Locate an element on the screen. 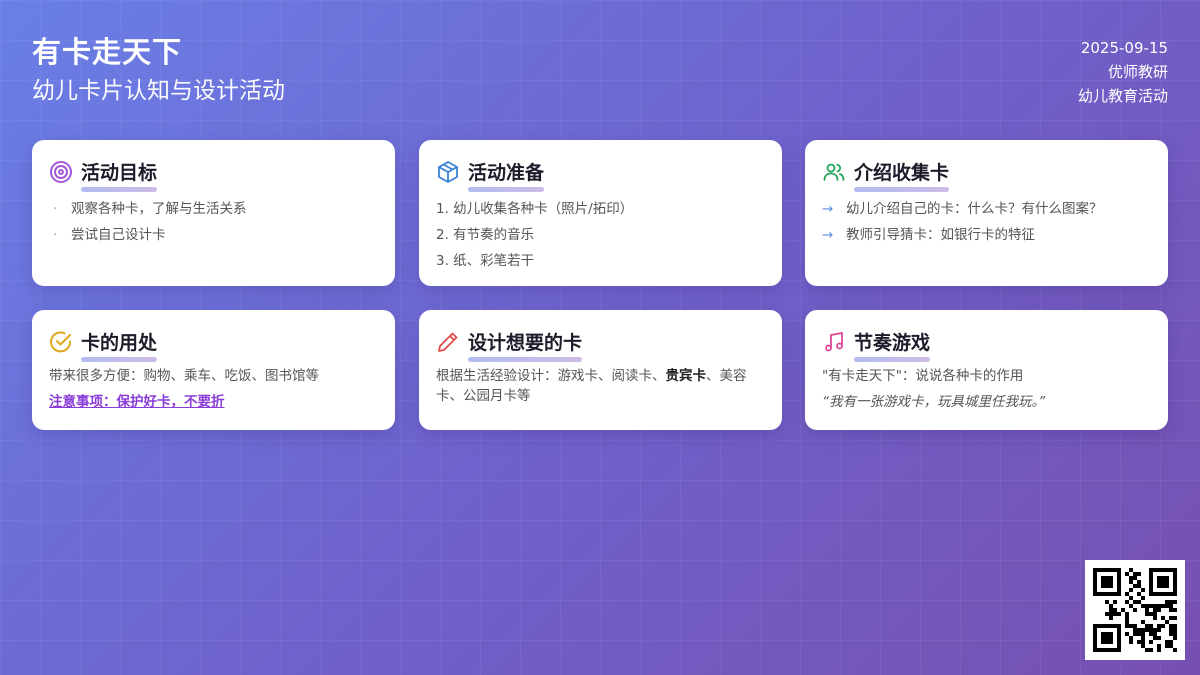 The width and height of the screenshot is (1200, 675). music-icon is located at coordinates (834, 342).